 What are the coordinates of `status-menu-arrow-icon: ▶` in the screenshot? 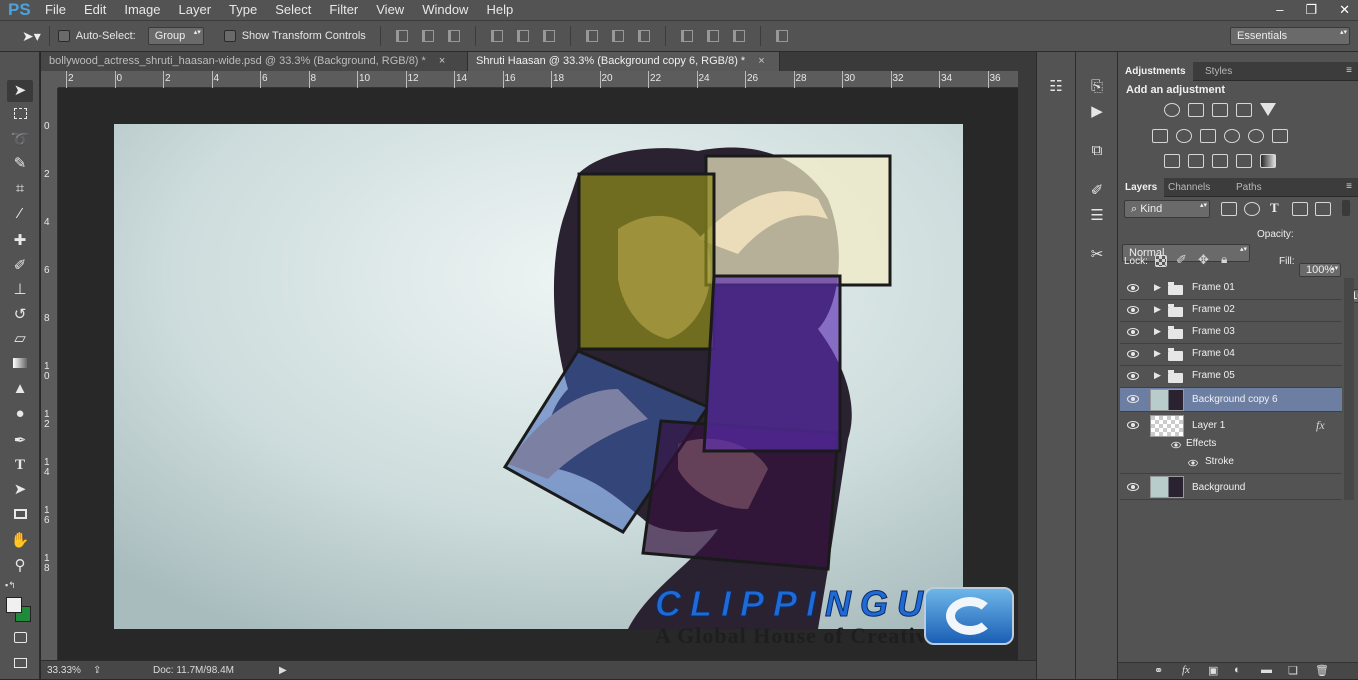 It's located at (283, 670).